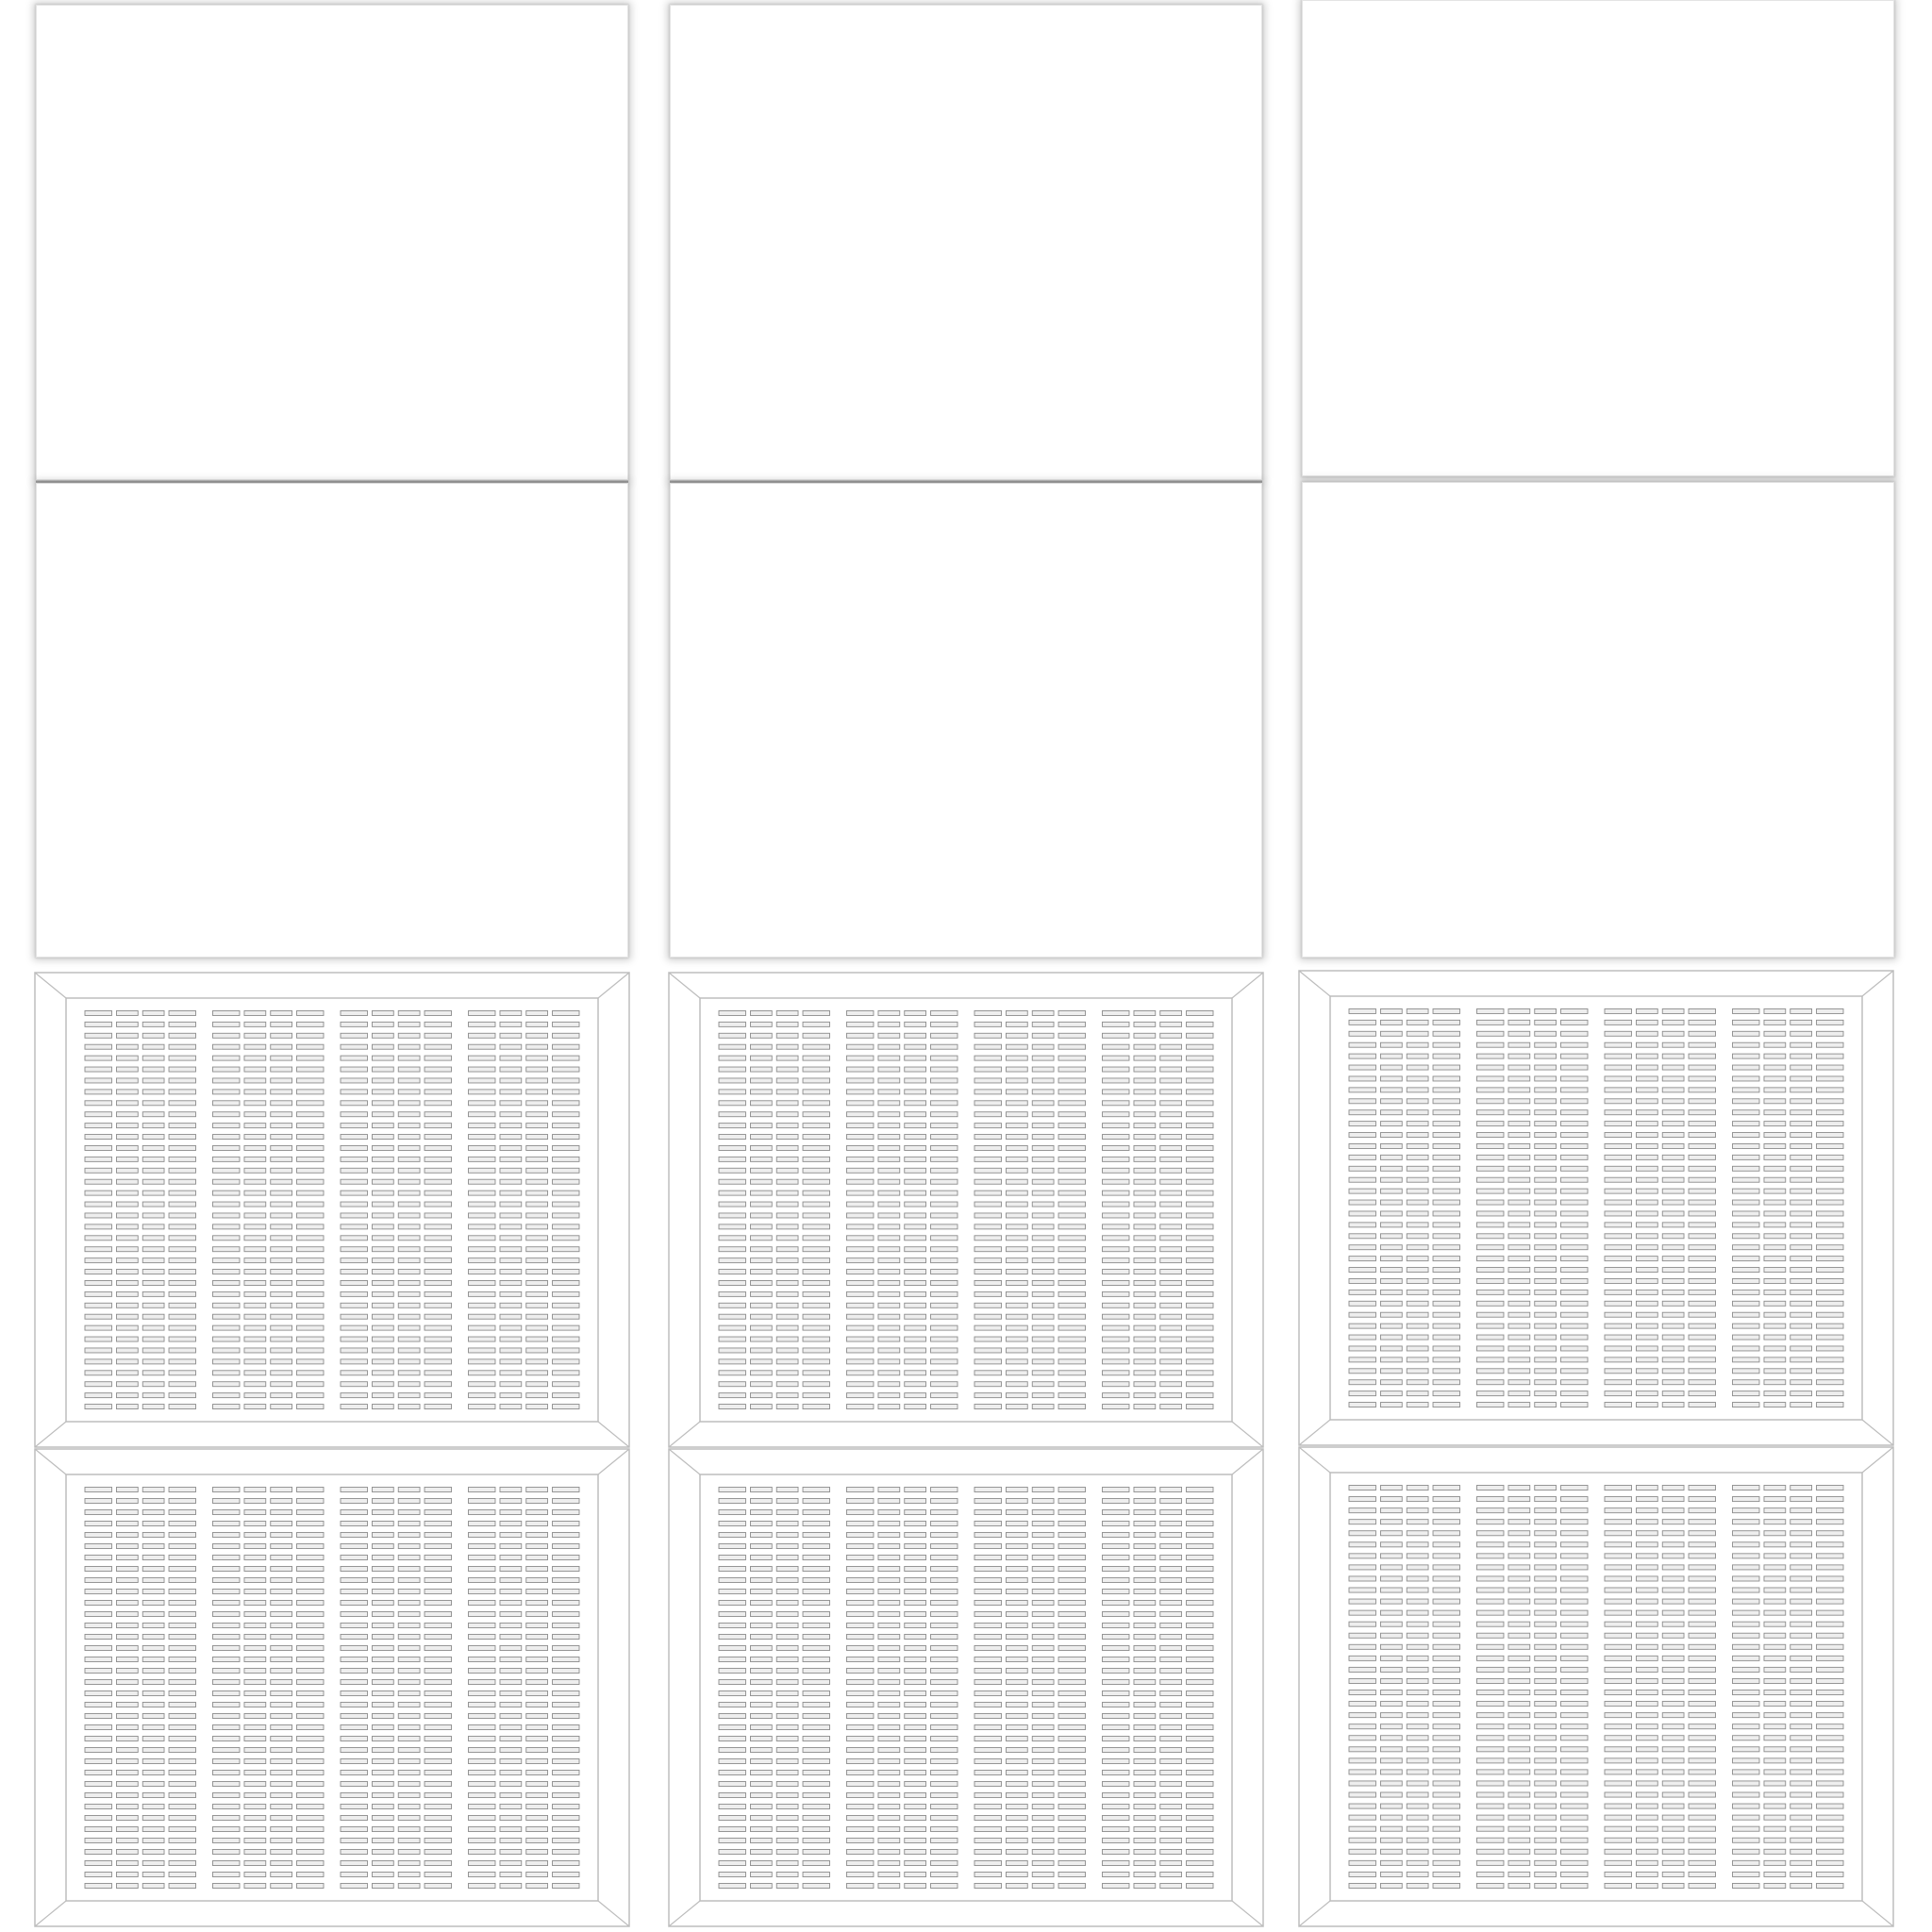 The height and width of the screenshot is (1932, 1932). I want to click on blank-panel-r1-c3, so click(1598, 238).